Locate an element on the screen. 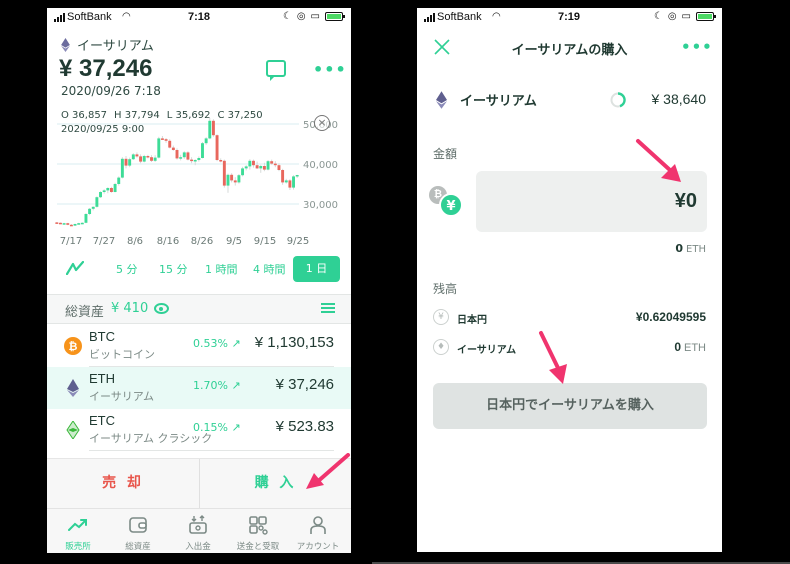 The width and height of the screenshot is (790, 564). balance-name: 日本円 is located at coordinates (472, 320).